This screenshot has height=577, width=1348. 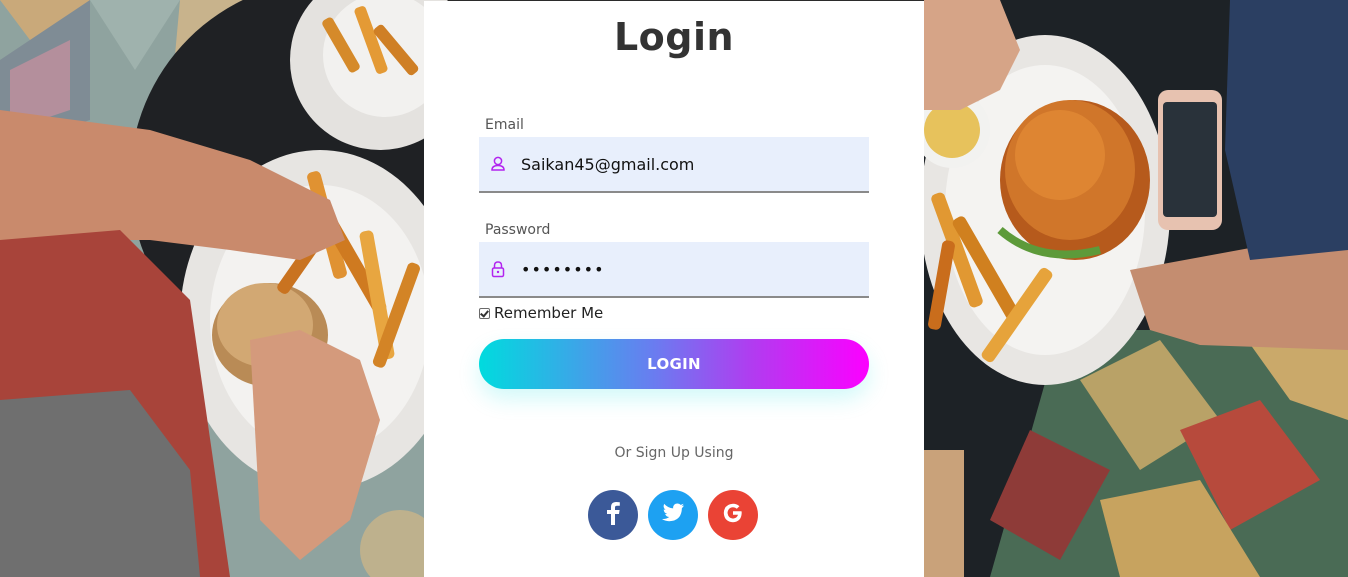 What do you see at coordinates (674, 37) in the screenshot?
I see `page-title: Login` at bounding box center [674, 37].